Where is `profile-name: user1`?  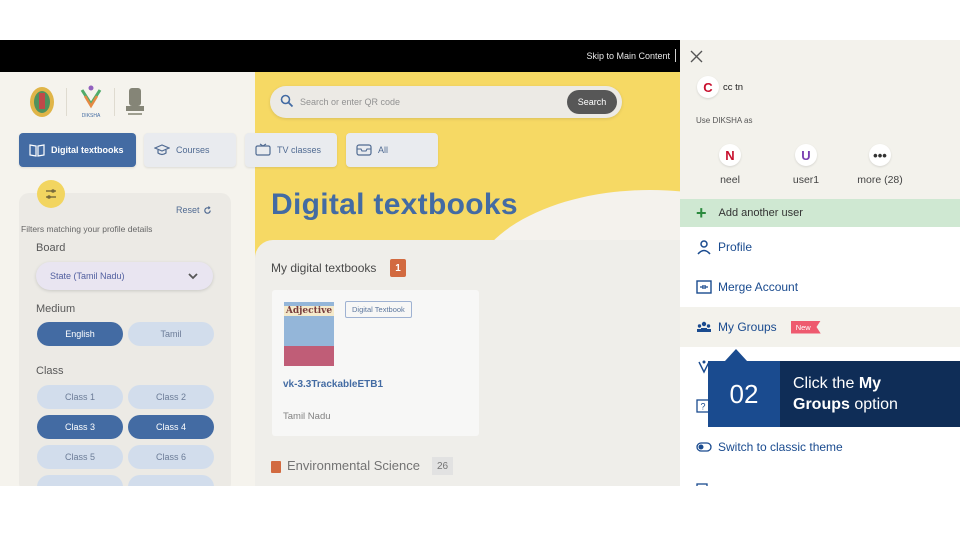 profile-name: user1 is located at coordinates (806, 180).